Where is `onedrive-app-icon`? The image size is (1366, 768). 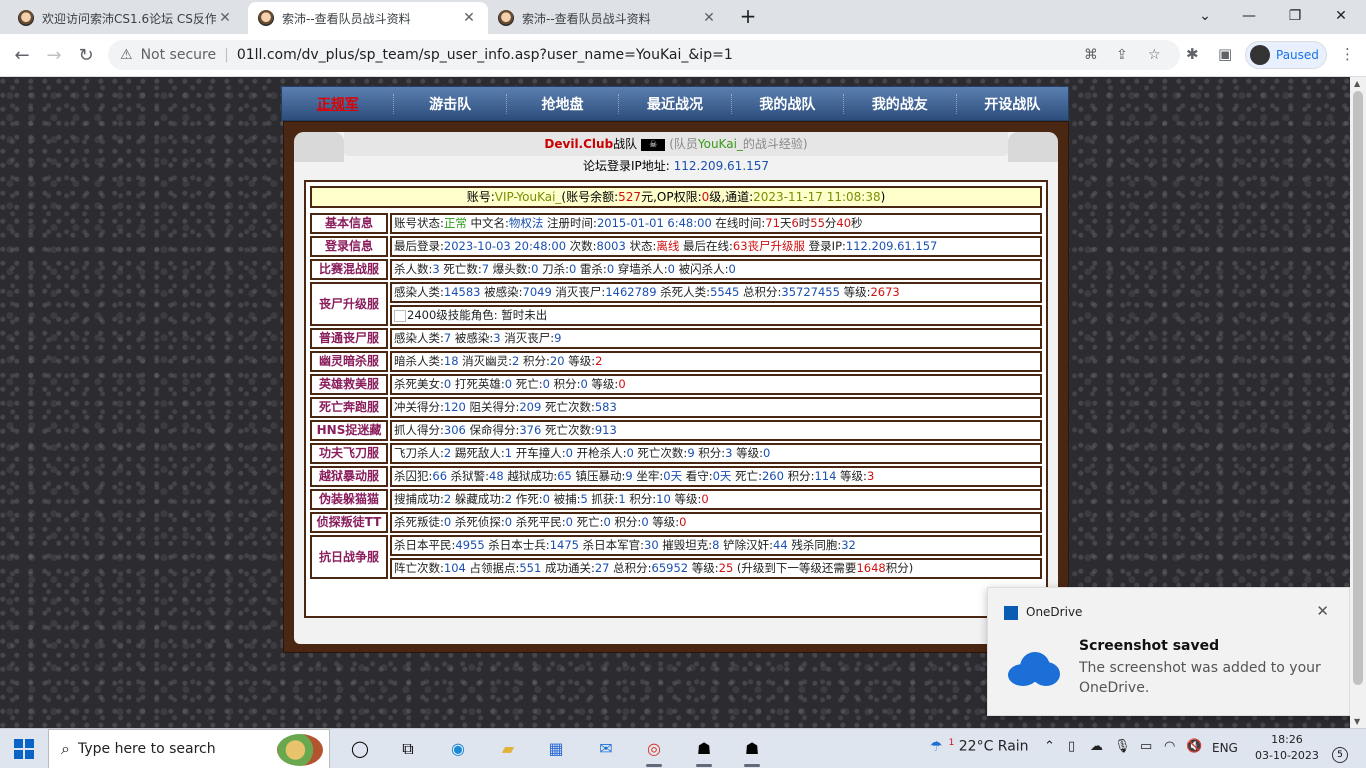 onedrive-app-icon is located at coordinates (1011, 613).